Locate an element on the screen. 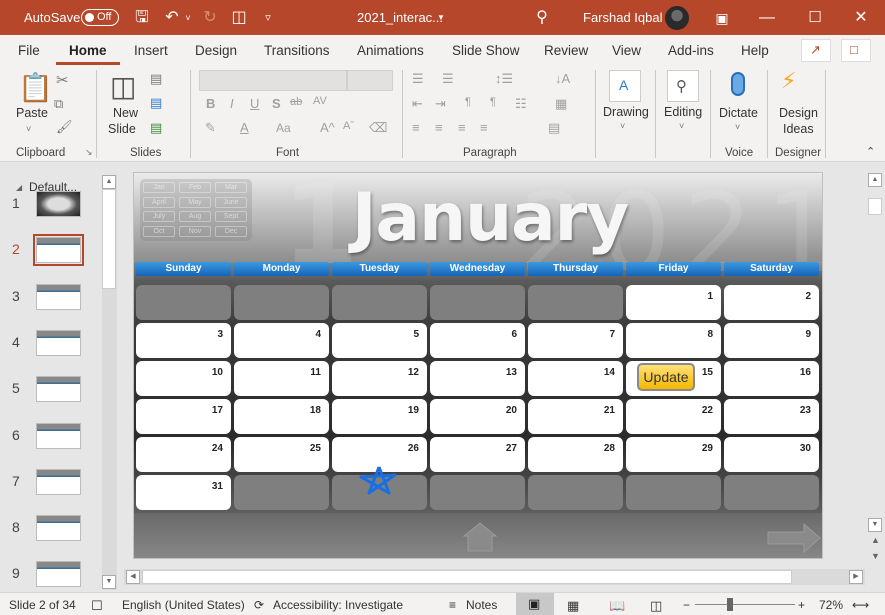 The image size is (885, 615). rtl-icon: ¶ is located at coordinates (493, 102).